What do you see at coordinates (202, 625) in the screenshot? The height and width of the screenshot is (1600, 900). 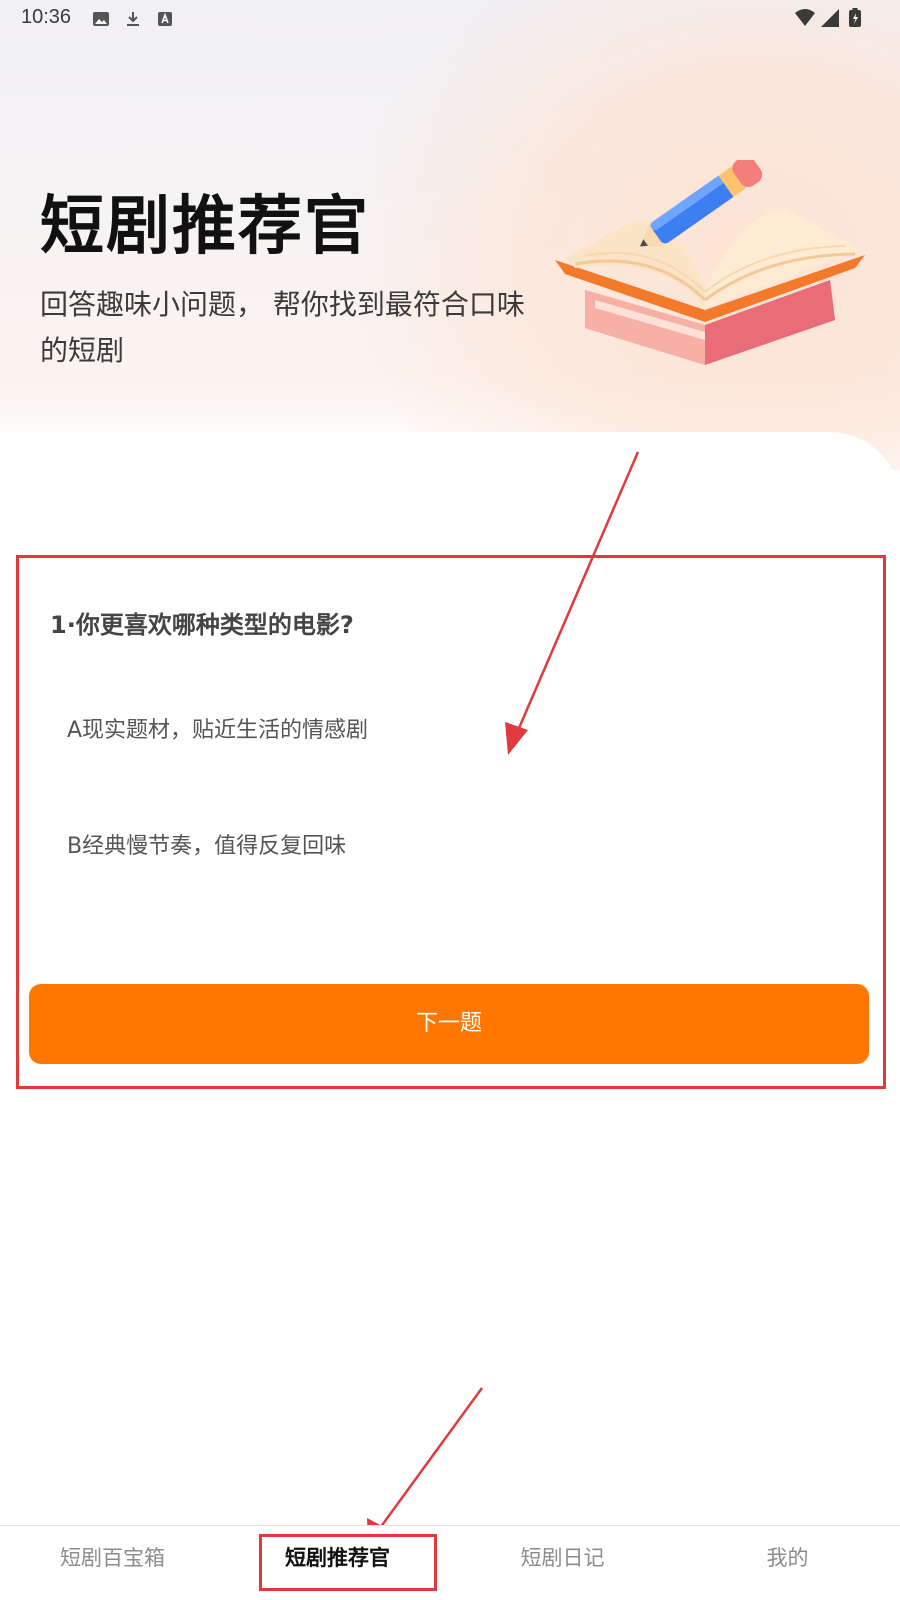 I see `question-title: 1·你更喜欢哪种类型的电影?` at bounding box center [202, 625].